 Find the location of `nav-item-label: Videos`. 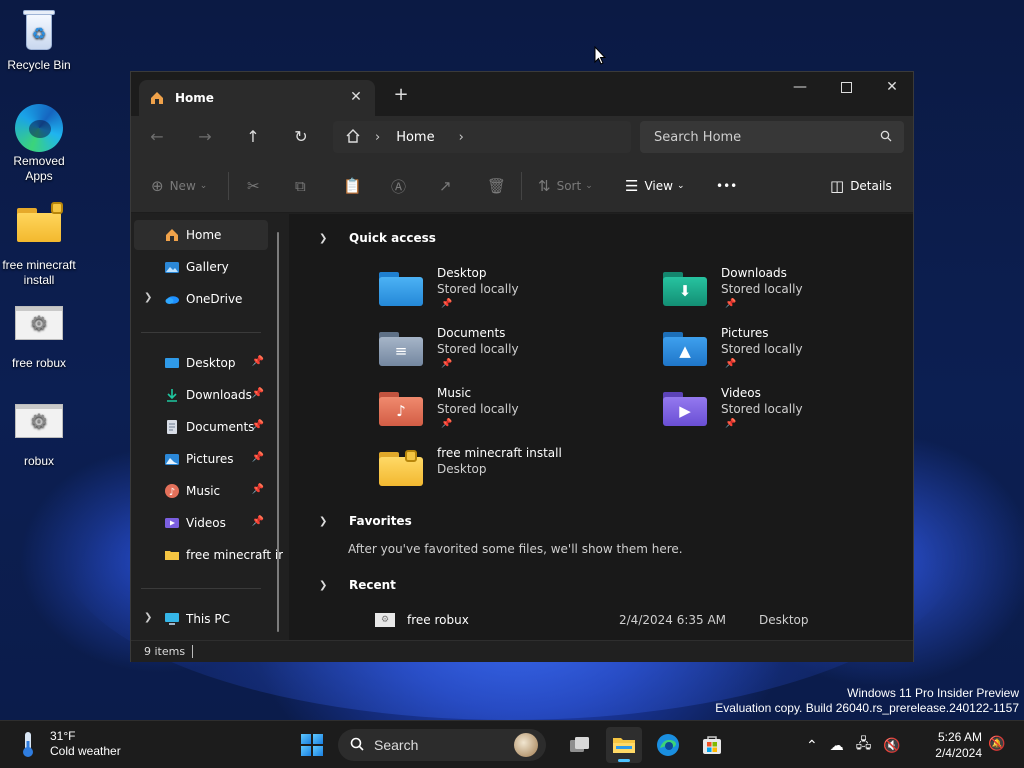

nav-item-label: Videos is located at coordinates (206, 523).